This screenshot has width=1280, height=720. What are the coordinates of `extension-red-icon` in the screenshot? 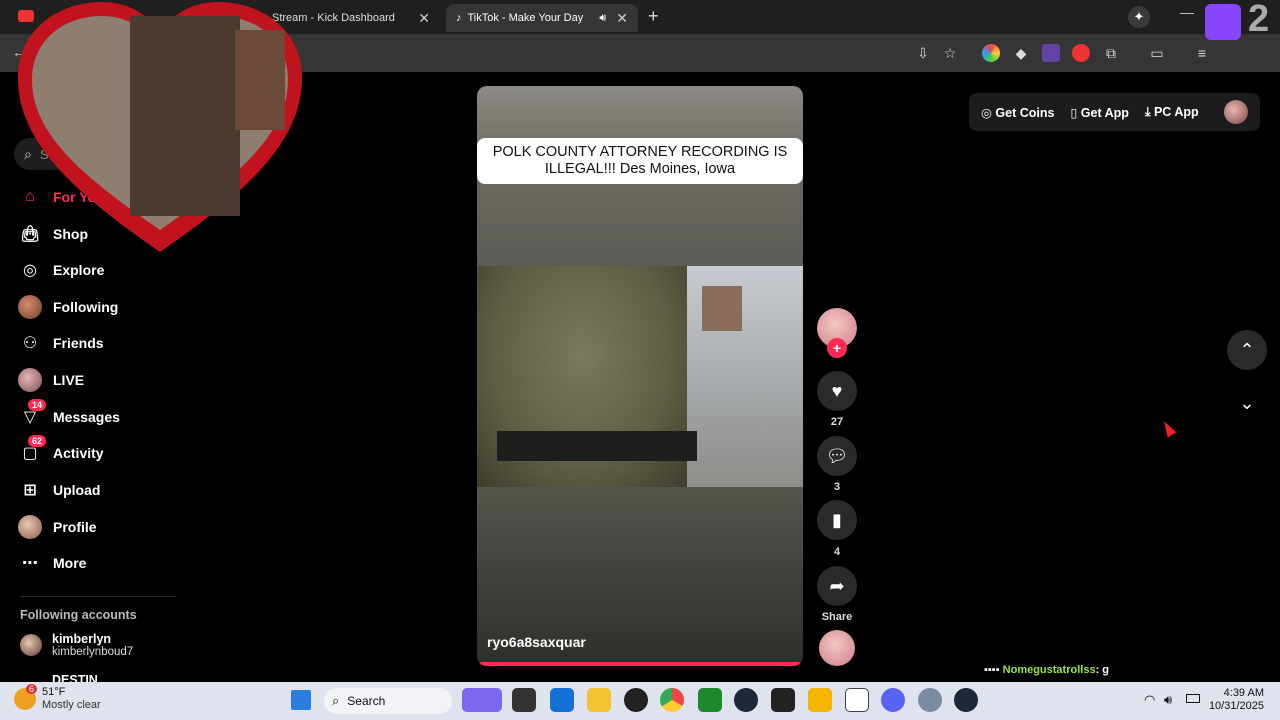 It's located at (1081, 53).